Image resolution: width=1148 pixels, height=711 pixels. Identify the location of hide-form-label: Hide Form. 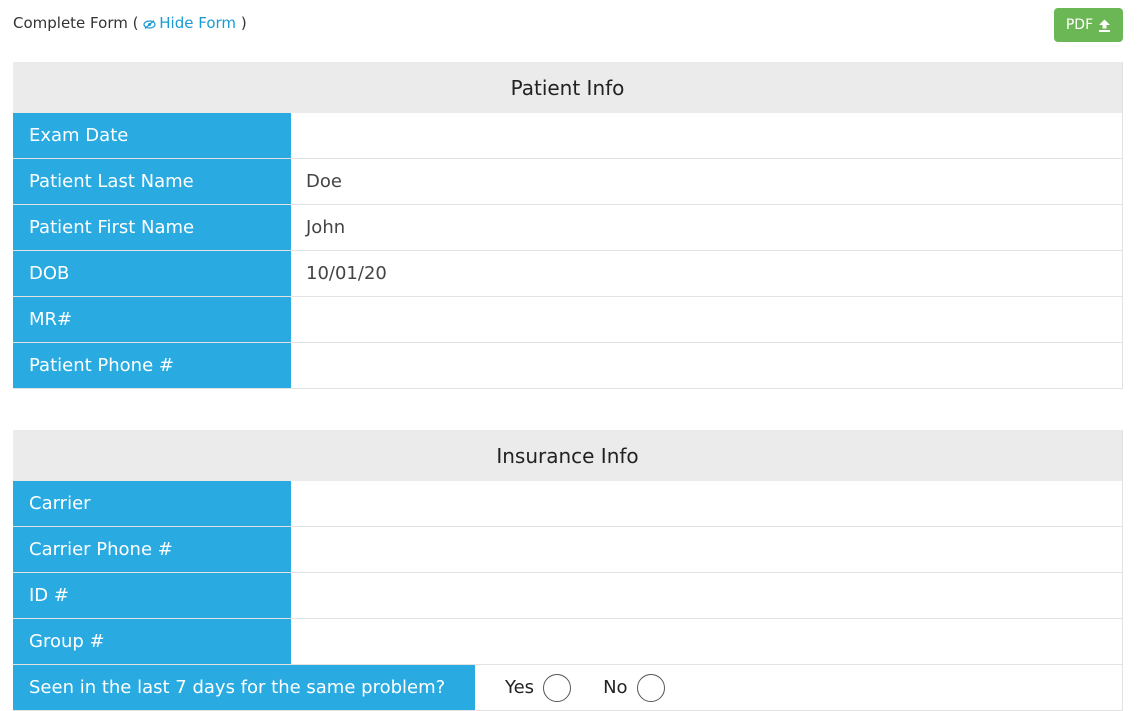
(198, 23).